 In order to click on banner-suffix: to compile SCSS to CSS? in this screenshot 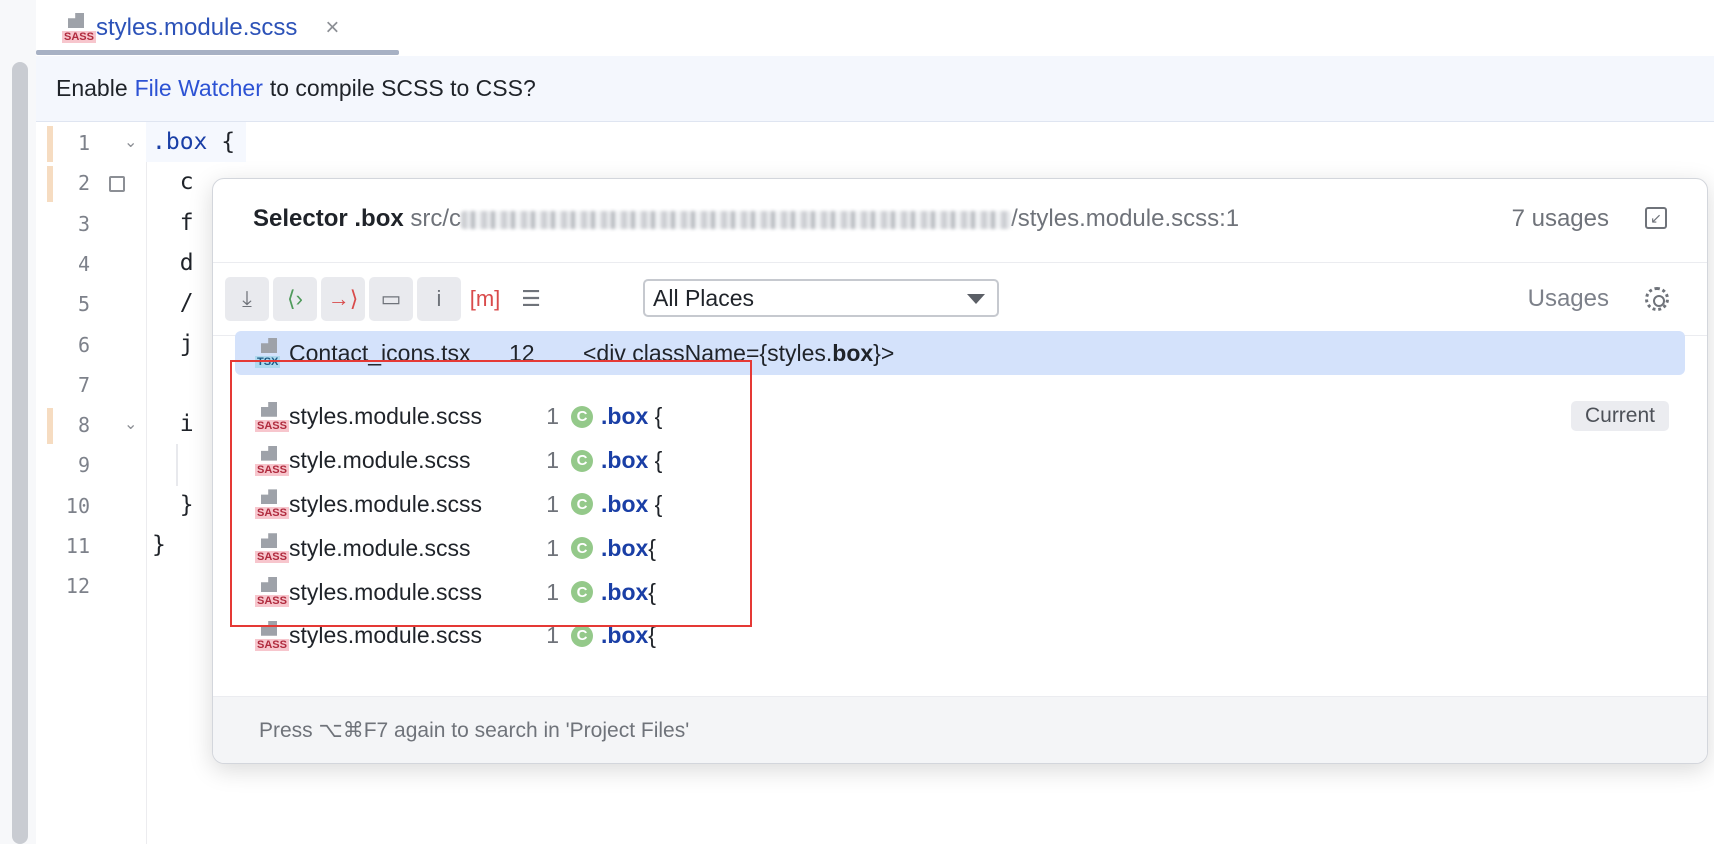, I will do `click(402, 88)`.